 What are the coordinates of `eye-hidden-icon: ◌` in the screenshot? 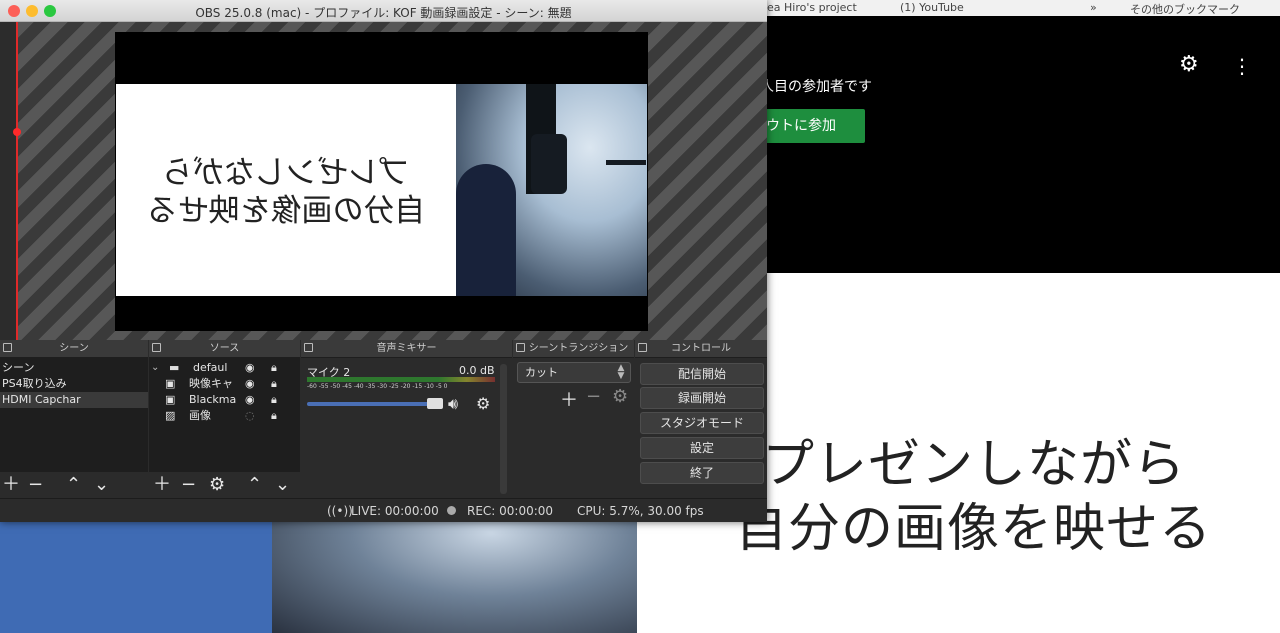 It's located at (250, 416).